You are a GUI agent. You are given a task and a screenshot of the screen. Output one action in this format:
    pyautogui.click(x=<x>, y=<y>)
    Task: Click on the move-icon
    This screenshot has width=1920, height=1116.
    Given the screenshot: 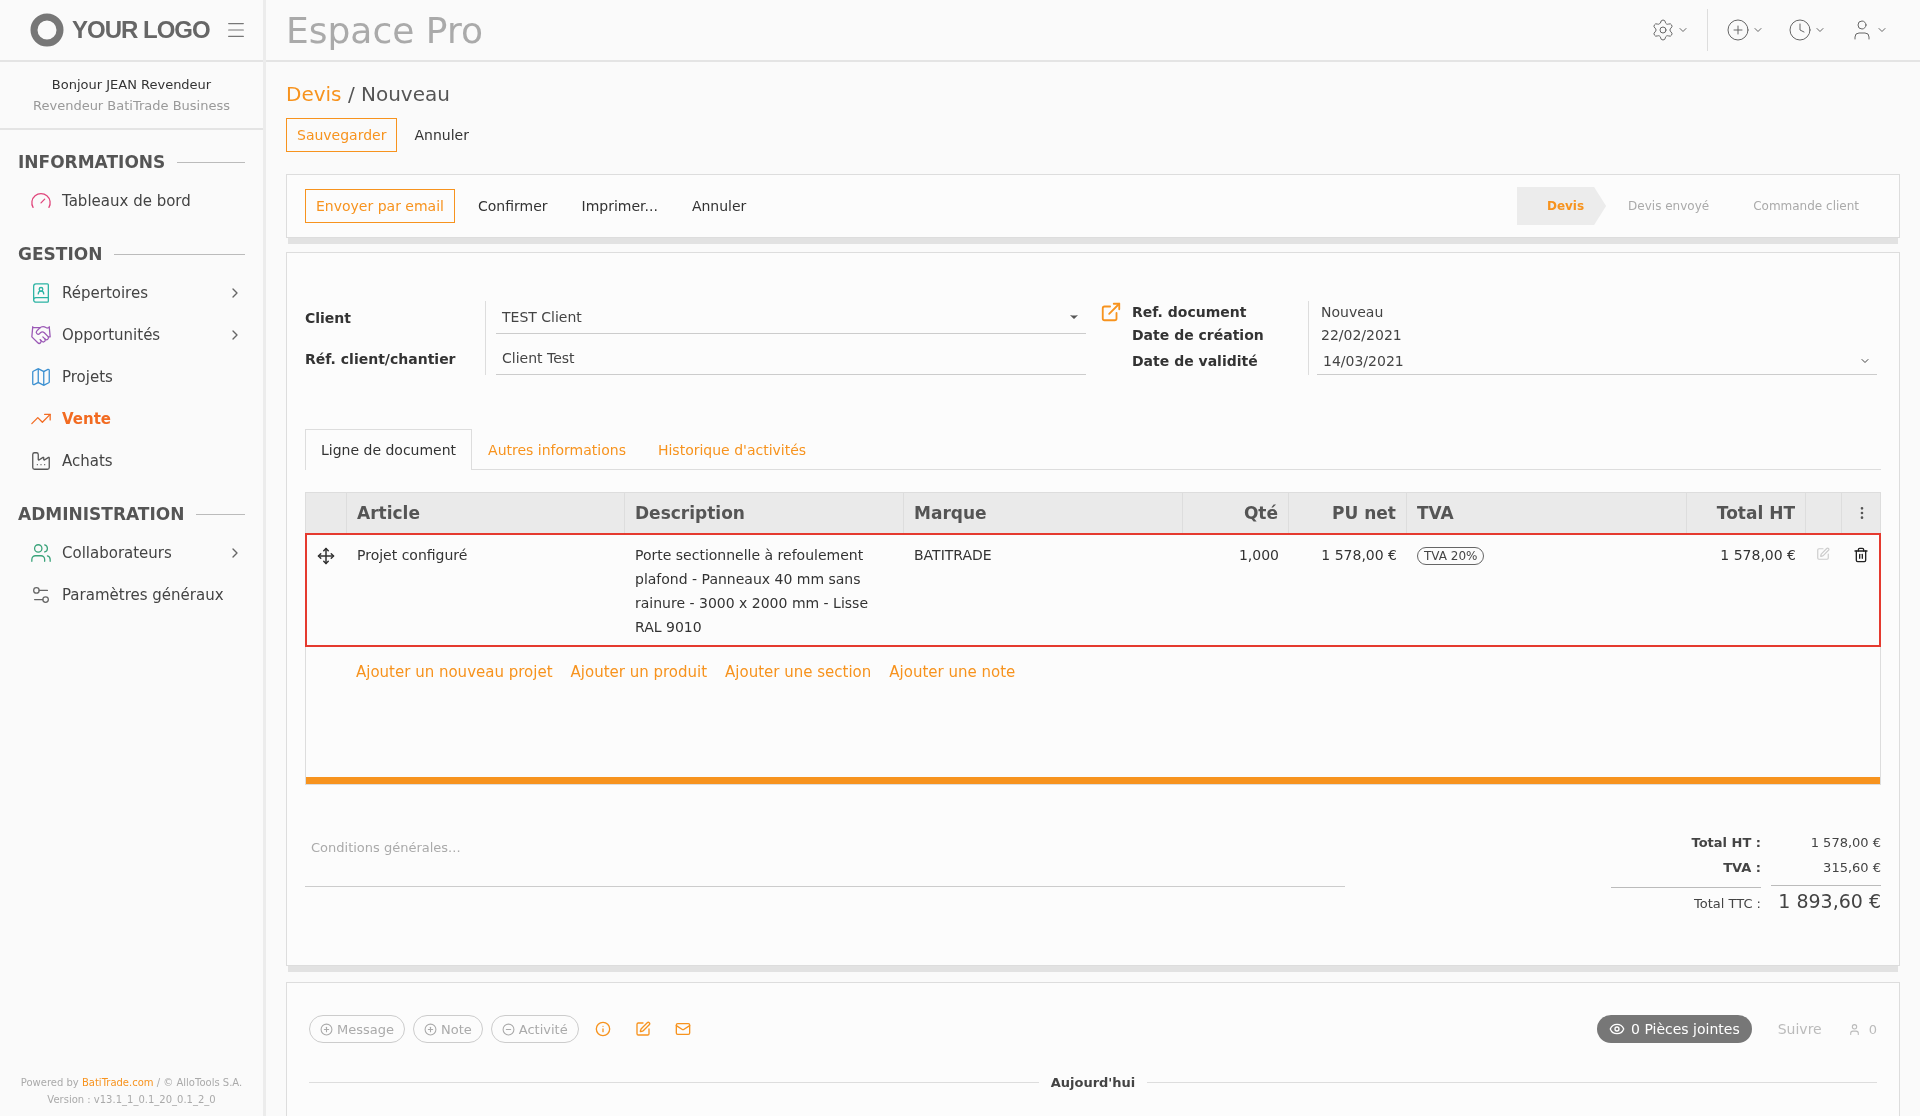 What is the action you would take?
    pyautogui.click(x=326, y=556)
    